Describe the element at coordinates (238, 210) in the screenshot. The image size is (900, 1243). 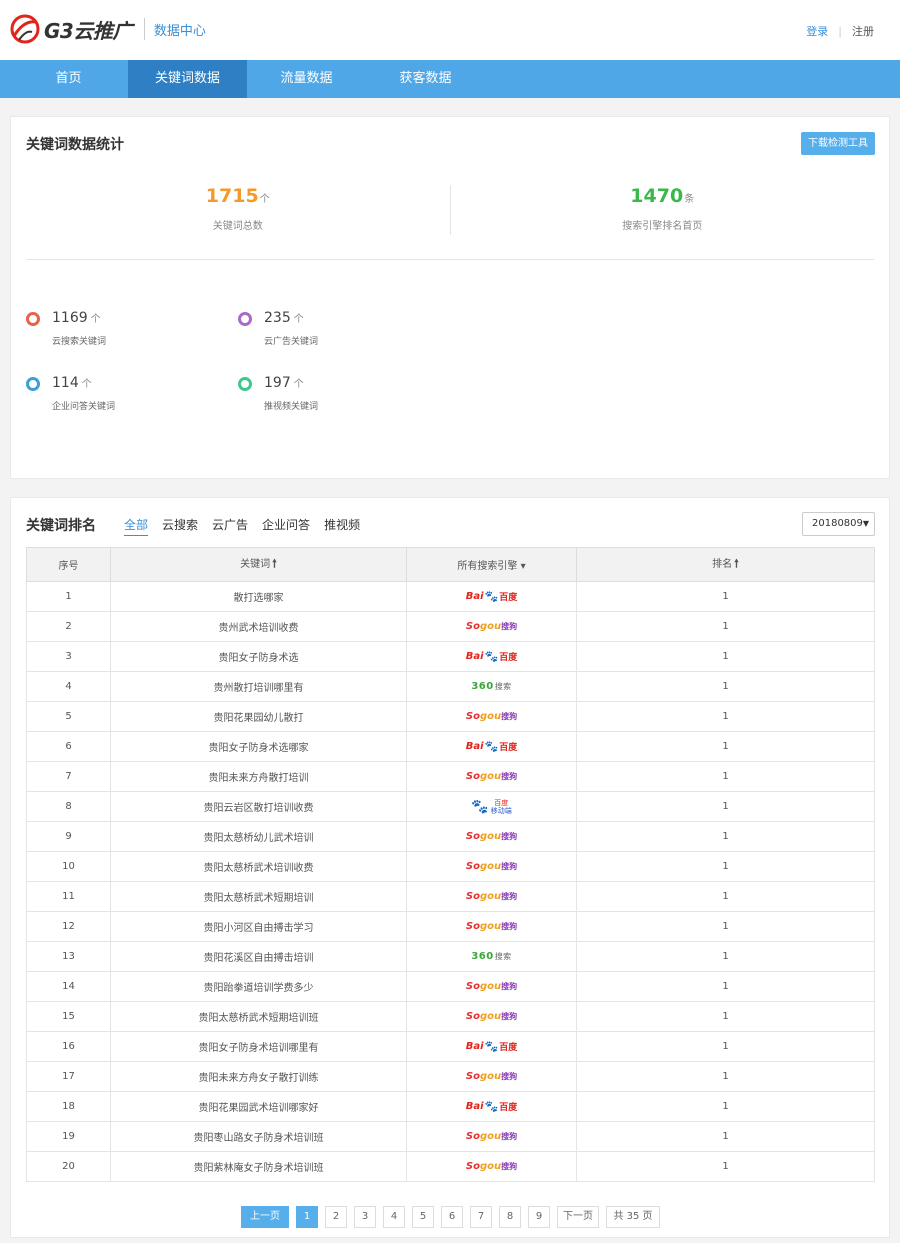
I see `total-keywords-stat: 1715个 关键词总数` at that location.